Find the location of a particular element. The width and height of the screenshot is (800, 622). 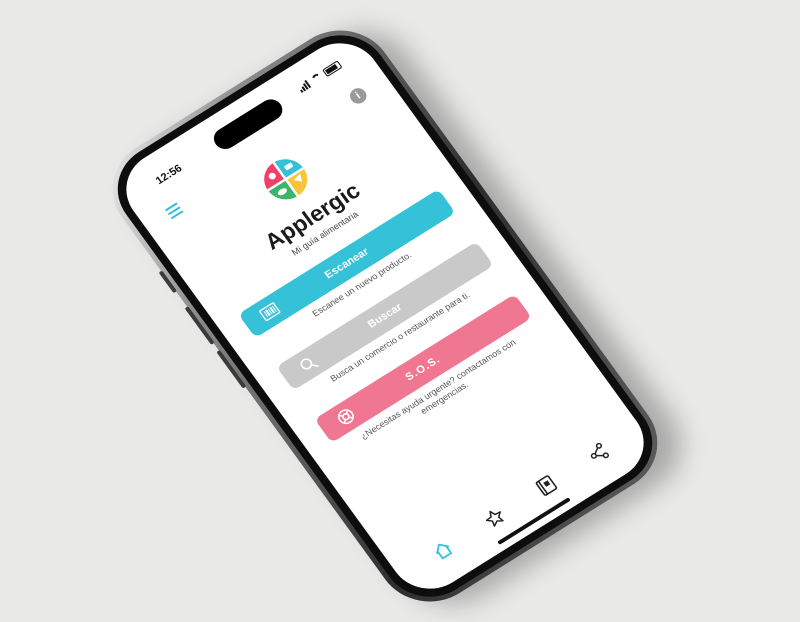

info-icon: i is located at coordinates (358, 96).